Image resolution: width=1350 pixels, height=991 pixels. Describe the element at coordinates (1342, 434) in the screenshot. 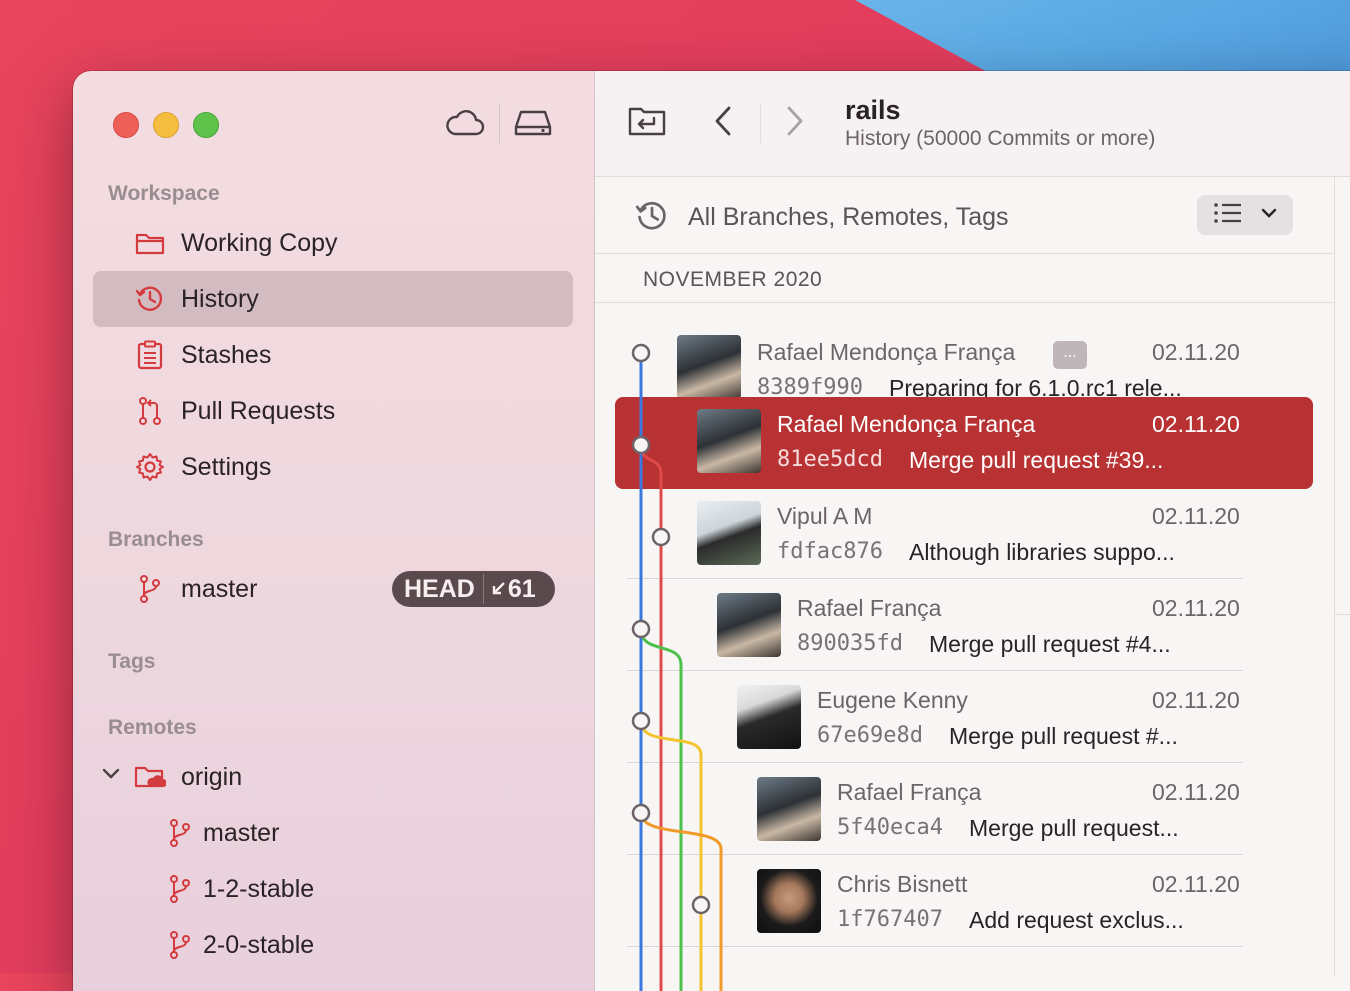

I see `detail-pane-edge` at that location.